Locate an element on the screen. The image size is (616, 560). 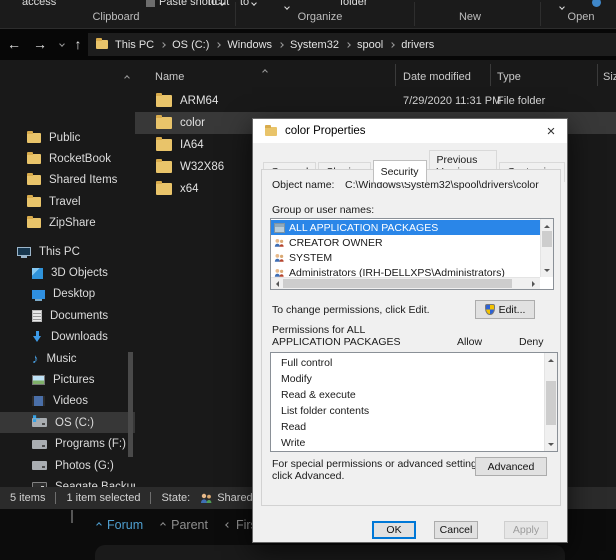
file-name: x64 is located at coordinates (189, 189).